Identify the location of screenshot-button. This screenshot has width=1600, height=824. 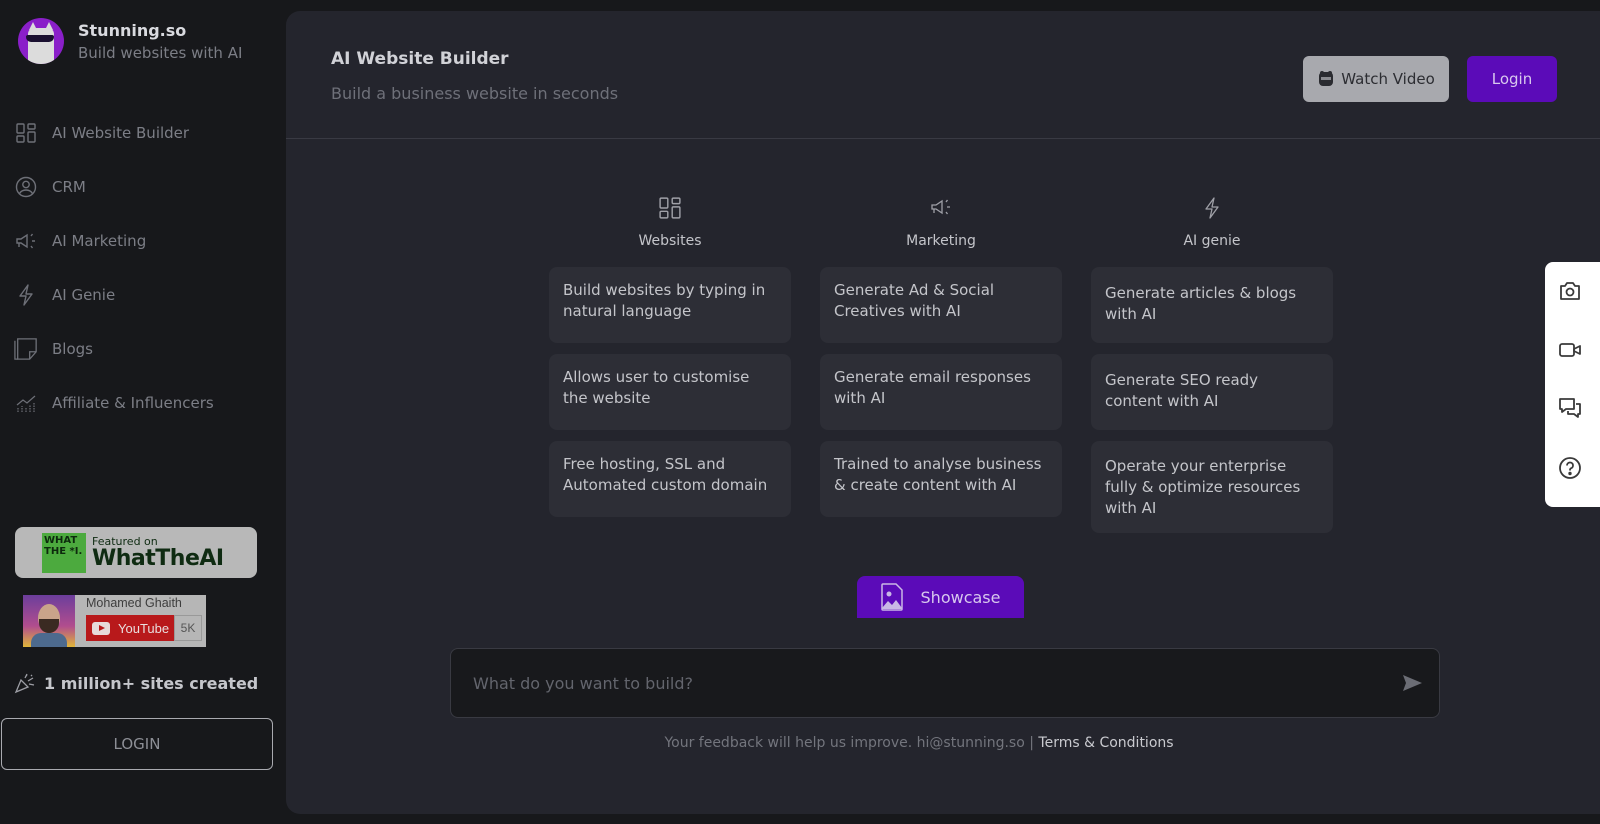
(1570, 293).